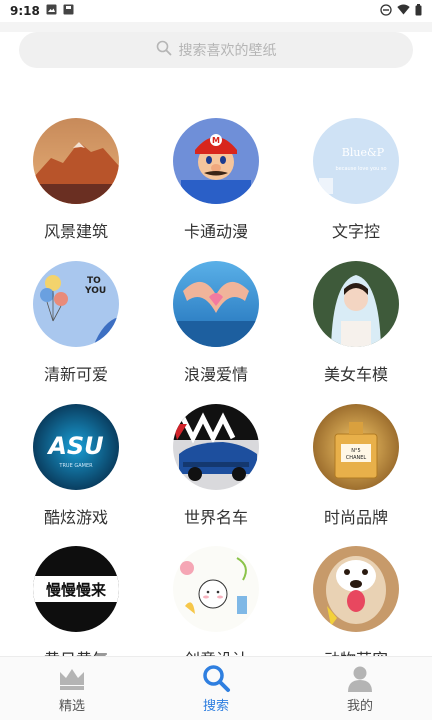  What do you see at coordinates (227, 51) in the screenshot?
I see `search-placeholder: 搜索喜欢的壁纸` at bounding box center [227, 51].